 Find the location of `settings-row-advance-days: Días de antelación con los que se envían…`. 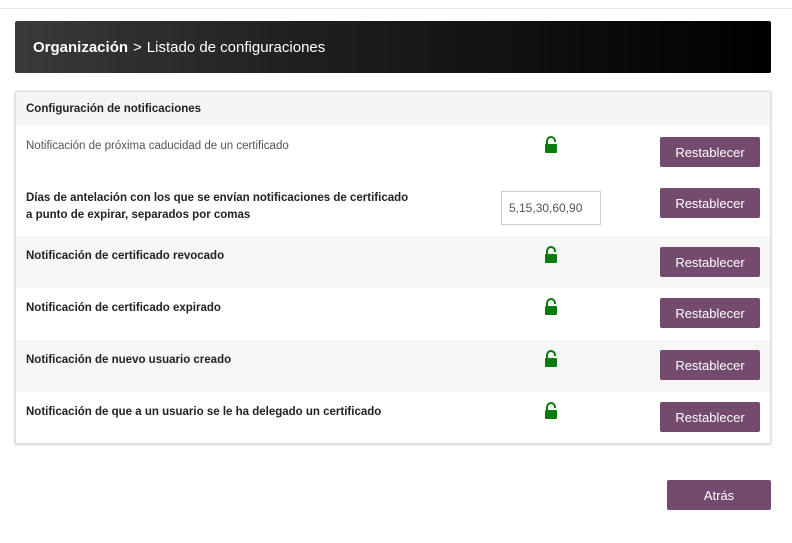

settings-row-advance-days: Días de antelación con los que se envían… is located at coordinates (393, 207).